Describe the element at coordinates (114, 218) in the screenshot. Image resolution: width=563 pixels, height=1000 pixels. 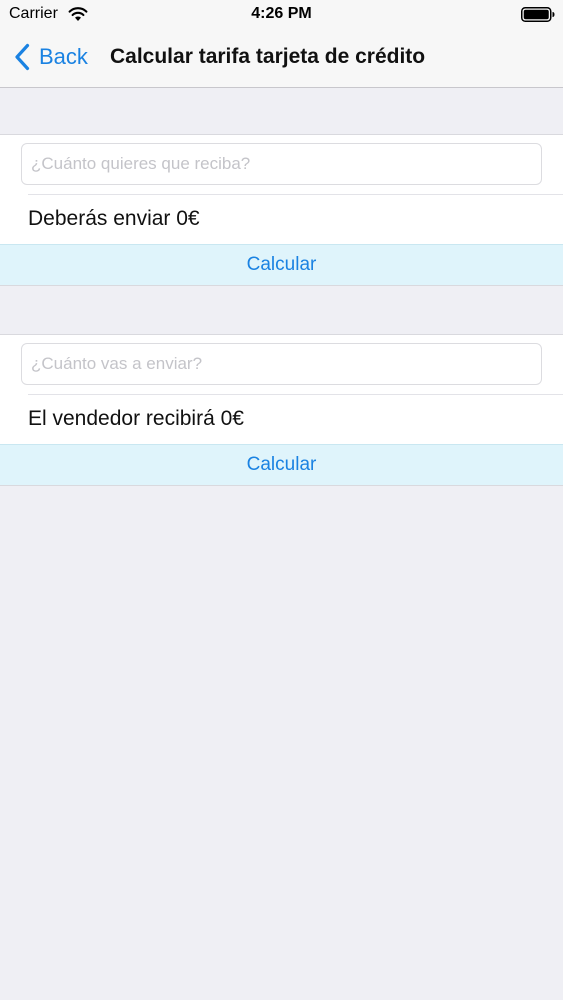
I see `send-result-label: Deberás enviar 0€` at that location.